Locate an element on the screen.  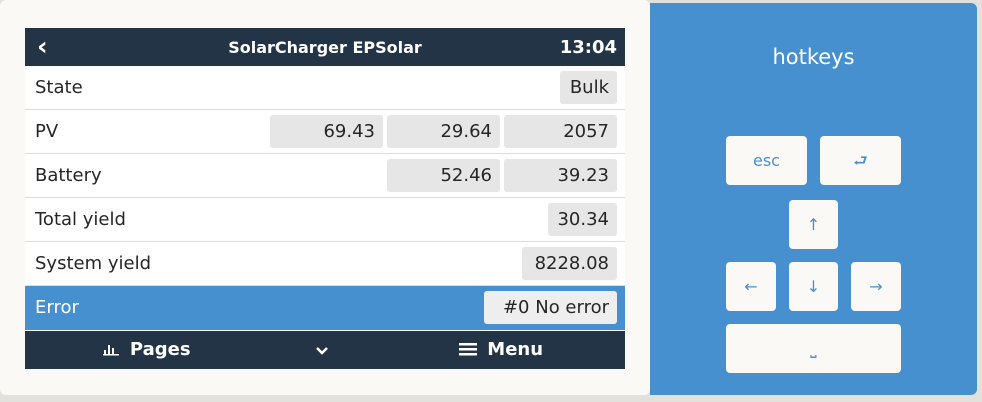
list-item-pv: PV 69.43 29.64 2057 is located at coordinates (325, 132).